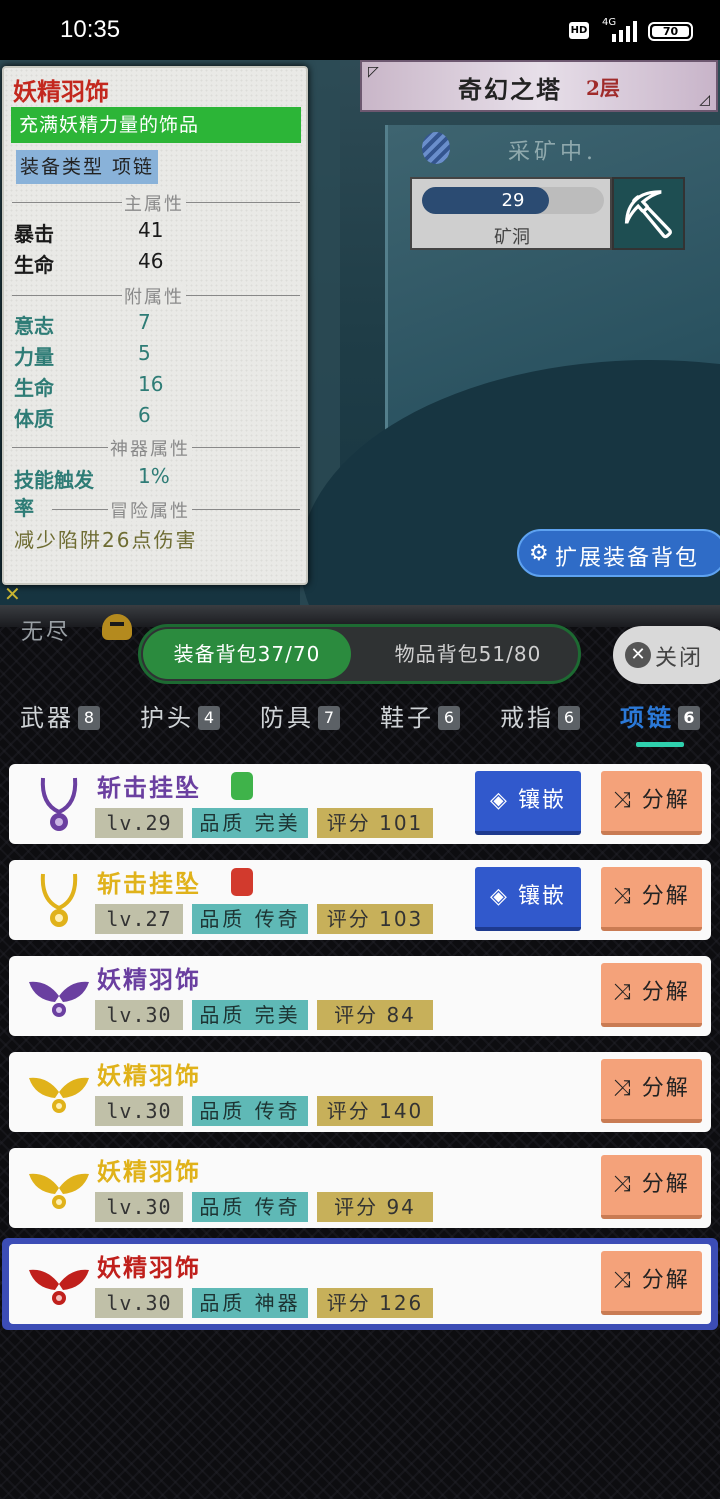  Describe the element at coordinates (250, 1303) in the screenshot. I see `item-quality: 品质 神器` at that location.